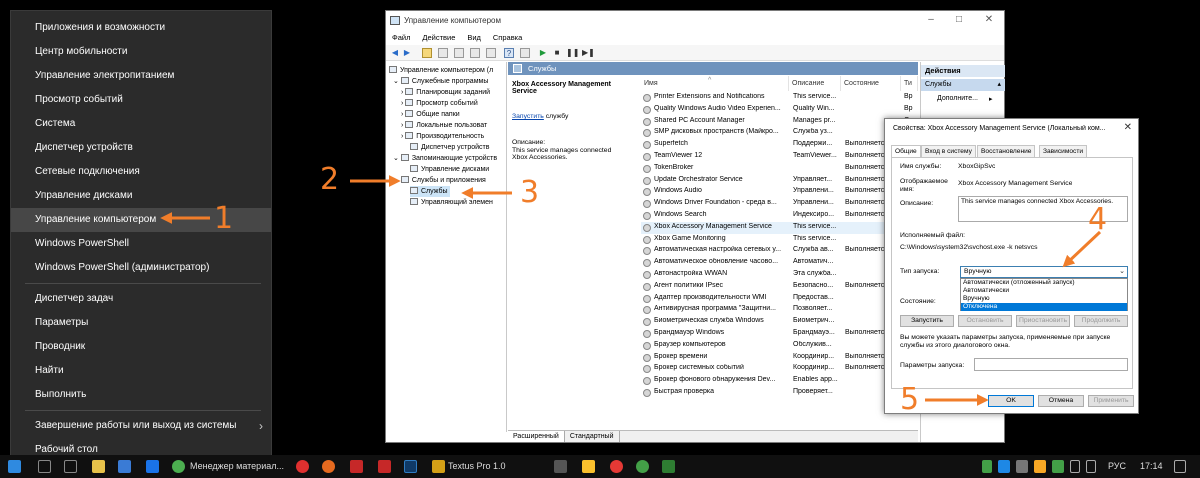 The width and height of the screenshot is (1200, 478). Describe the element at coordinates (1180, 466) in the screenshot. I see `notification-icon` at that location.